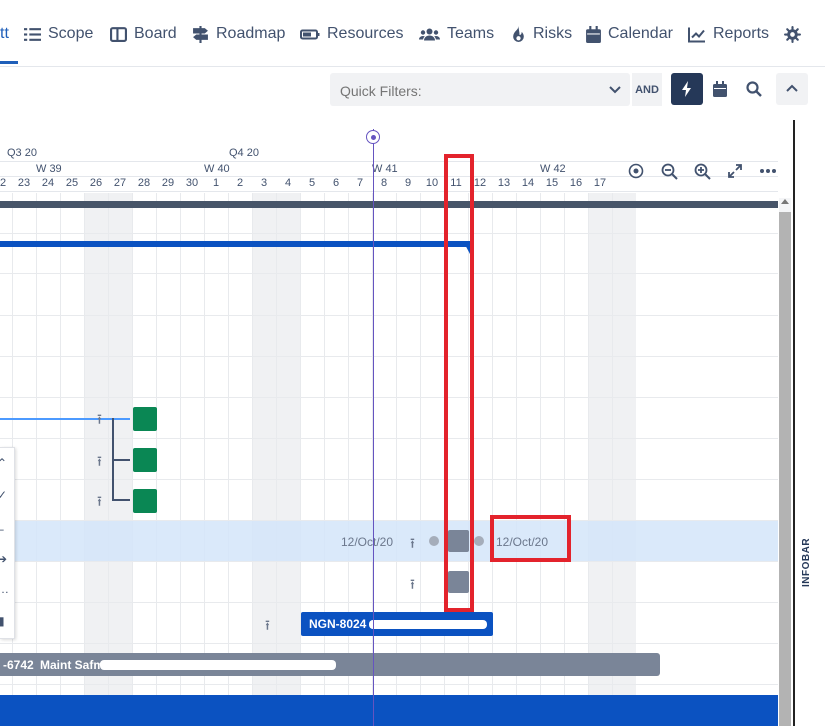 This screenshot has height=726, width=825. I want to click on tab-roadmap-label: Roadmap, so click(251, 33).